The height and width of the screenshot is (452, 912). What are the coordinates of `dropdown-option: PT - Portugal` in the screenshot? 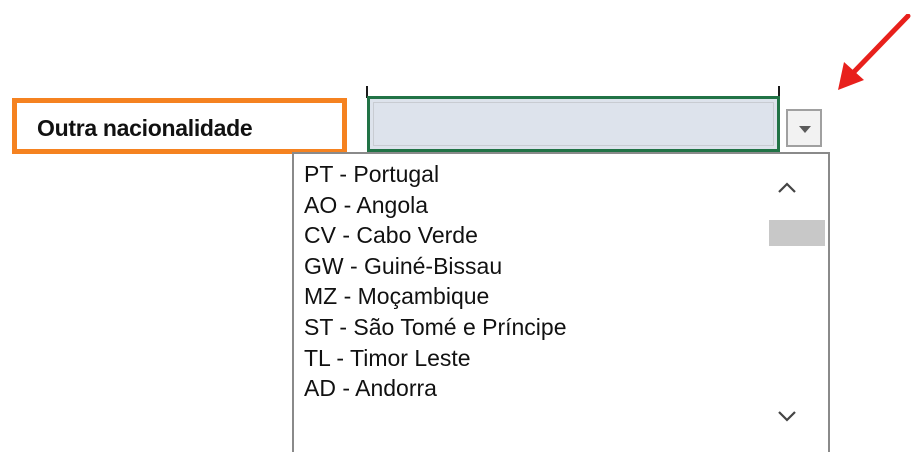 It's located at (435, 174).